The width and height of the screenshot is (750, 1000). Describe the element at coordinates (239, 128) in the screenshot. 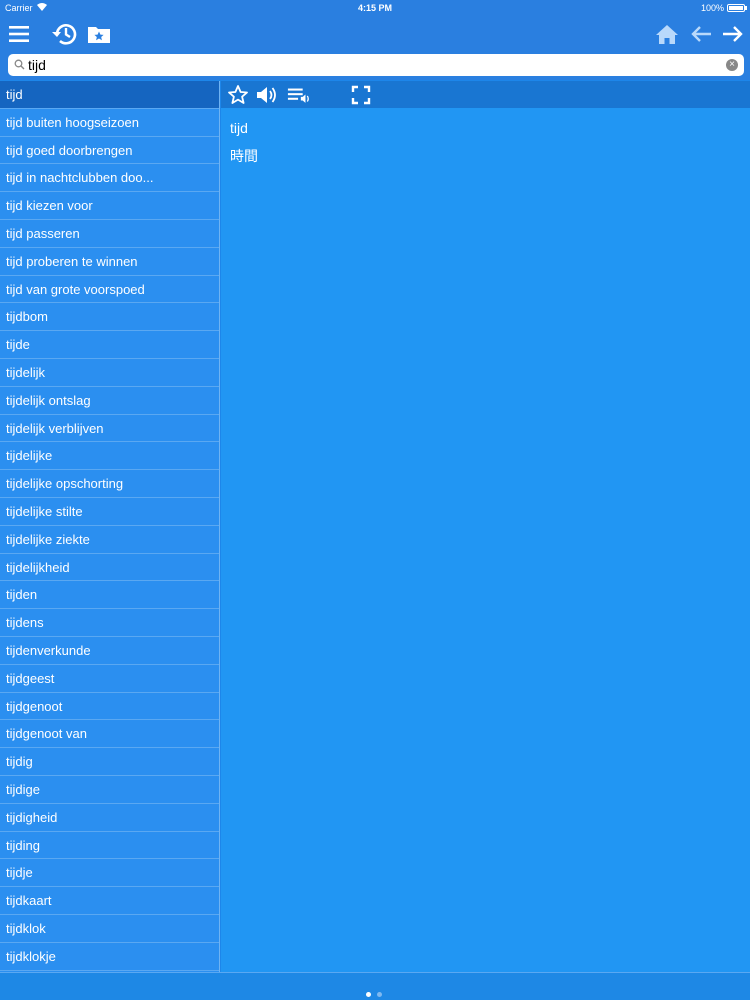

I see `entry-term: tijd` at that location.